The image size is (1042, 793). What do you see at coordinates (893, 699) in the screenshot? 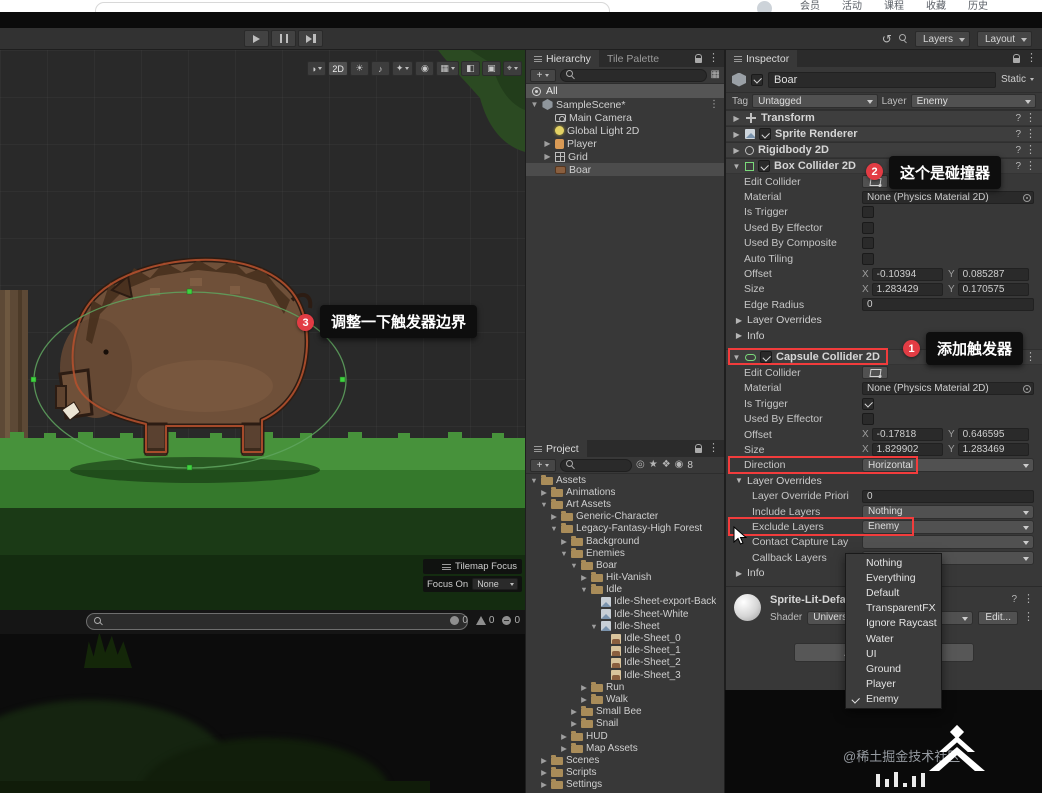
I see `layer-option-enemy: Enemy` at bounding box center [893, 699].